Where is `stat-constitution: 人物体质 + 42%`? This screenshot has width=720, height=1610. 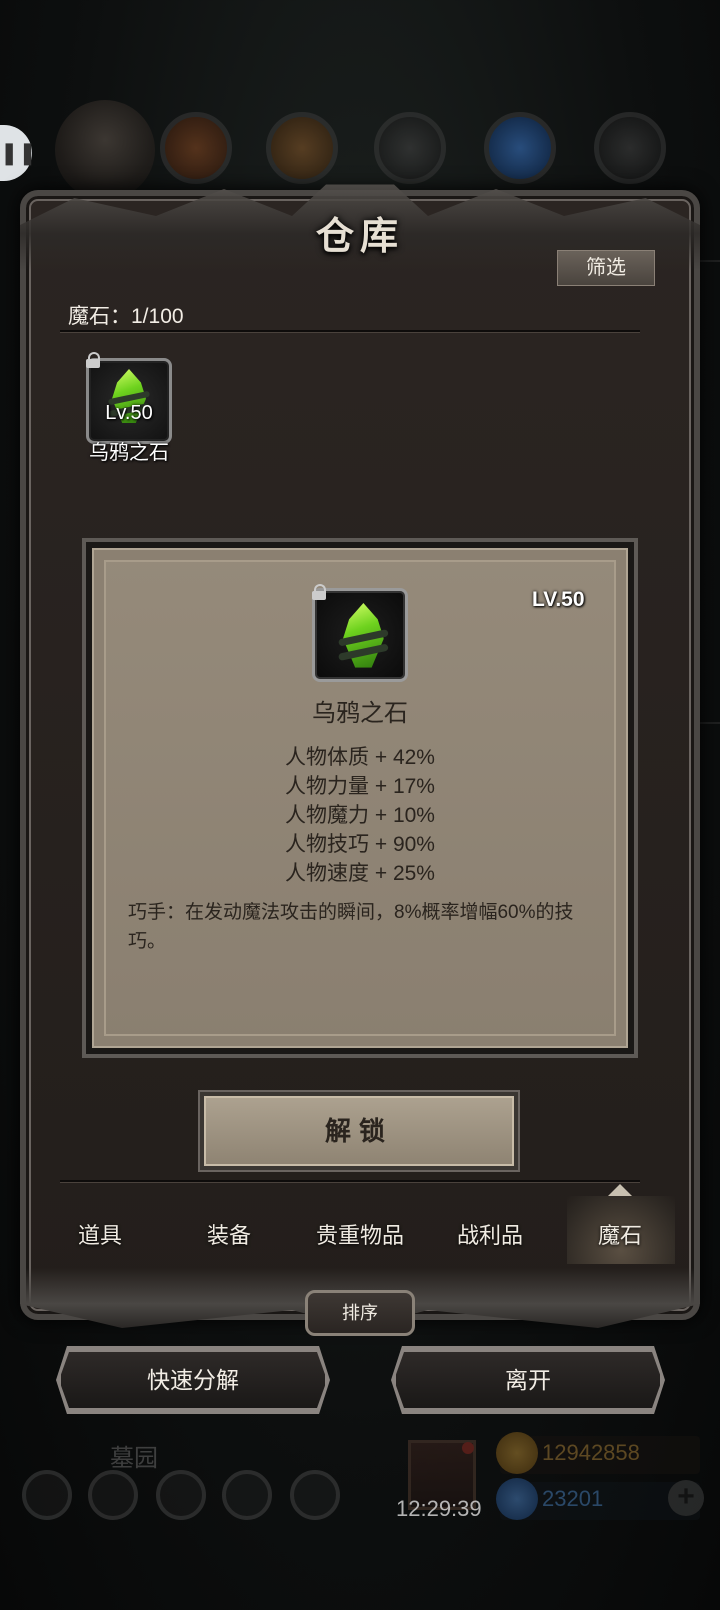
stat-constitution: 人物体质 + 42% is located at coordinates (360, 757).